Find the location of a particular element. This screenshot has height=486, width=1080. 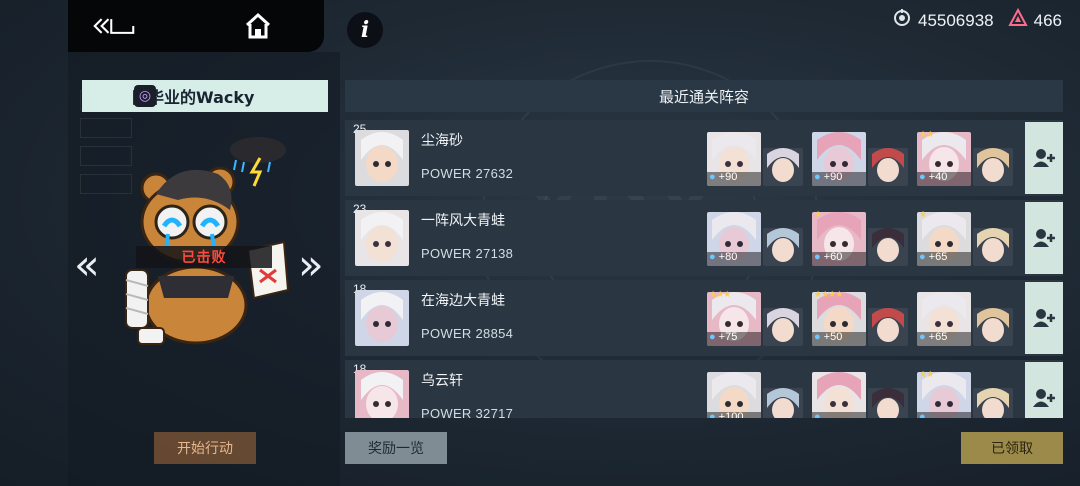

list-item: 25 尘海砂 POWER 27632 ● +90 ● +90 ★★ ● +40 is located at coordinates (704, 158).